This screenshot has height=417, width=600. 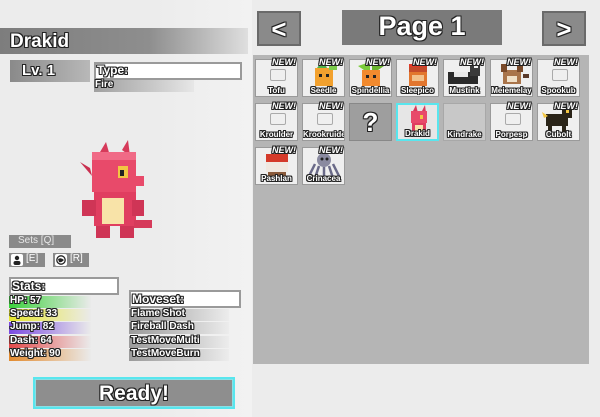 I want to click on globe-button: [R], so click(x=71, y=260).